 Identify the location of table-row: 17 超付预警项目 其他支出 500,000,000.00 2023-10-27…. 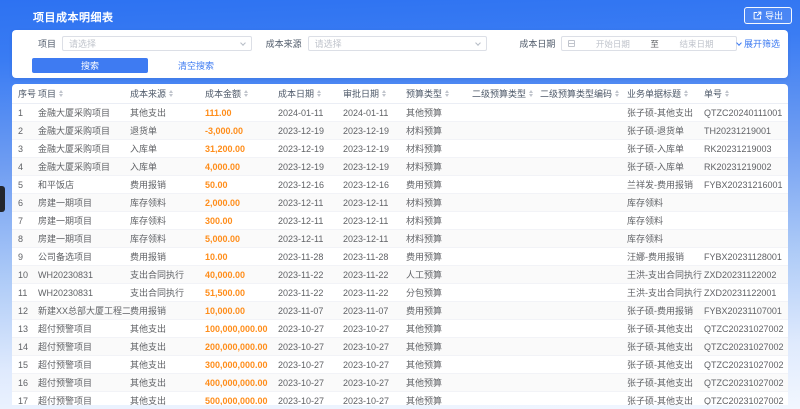
(400, 399).